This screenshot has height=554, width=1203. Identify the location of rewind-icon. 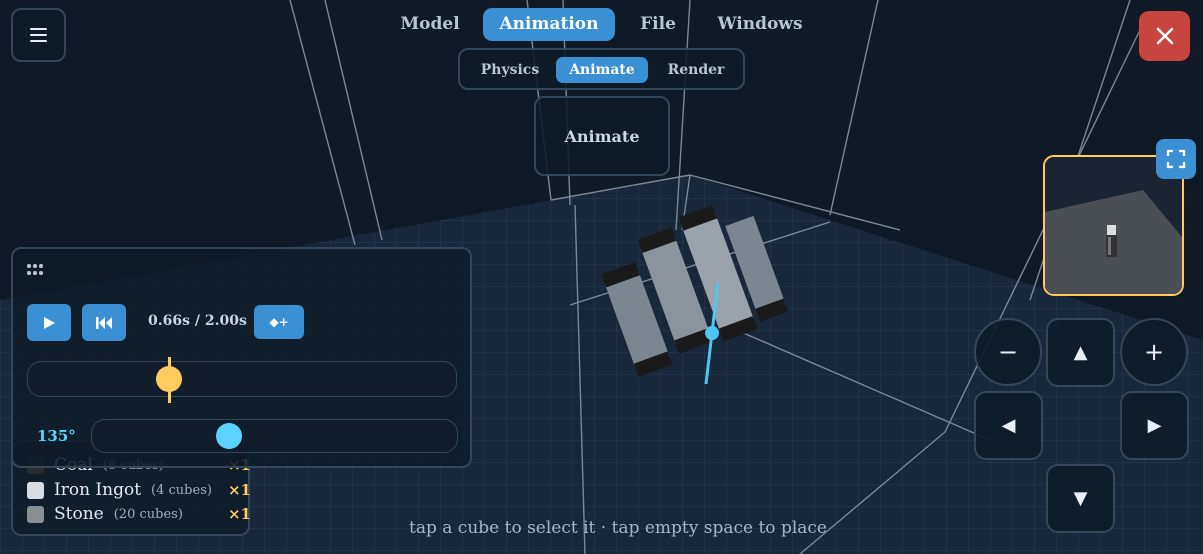
(104, 322).